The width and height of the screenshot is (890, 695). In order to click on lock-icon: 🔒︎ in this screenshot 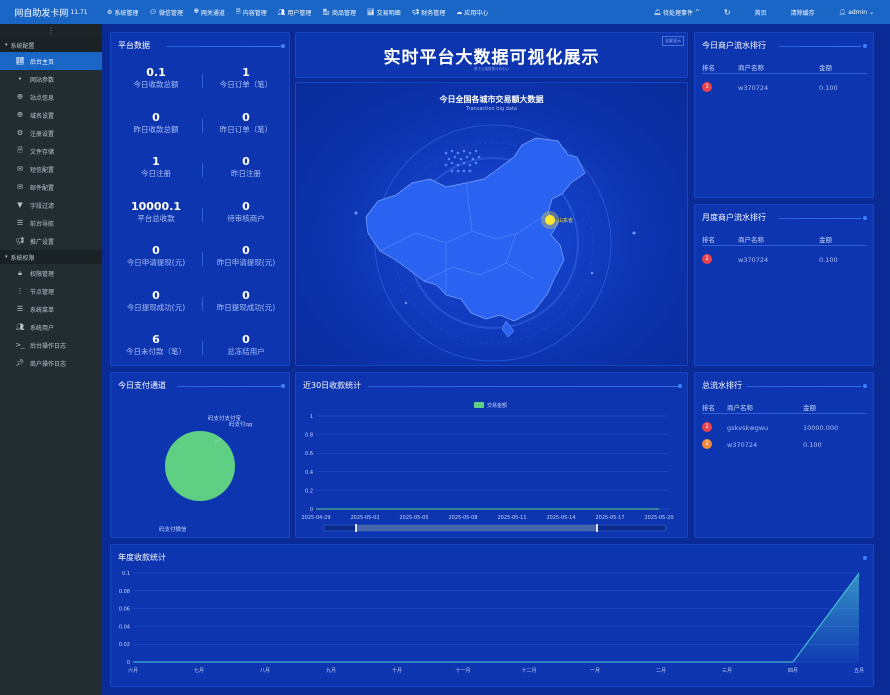, I will do `click(20, 272)`.